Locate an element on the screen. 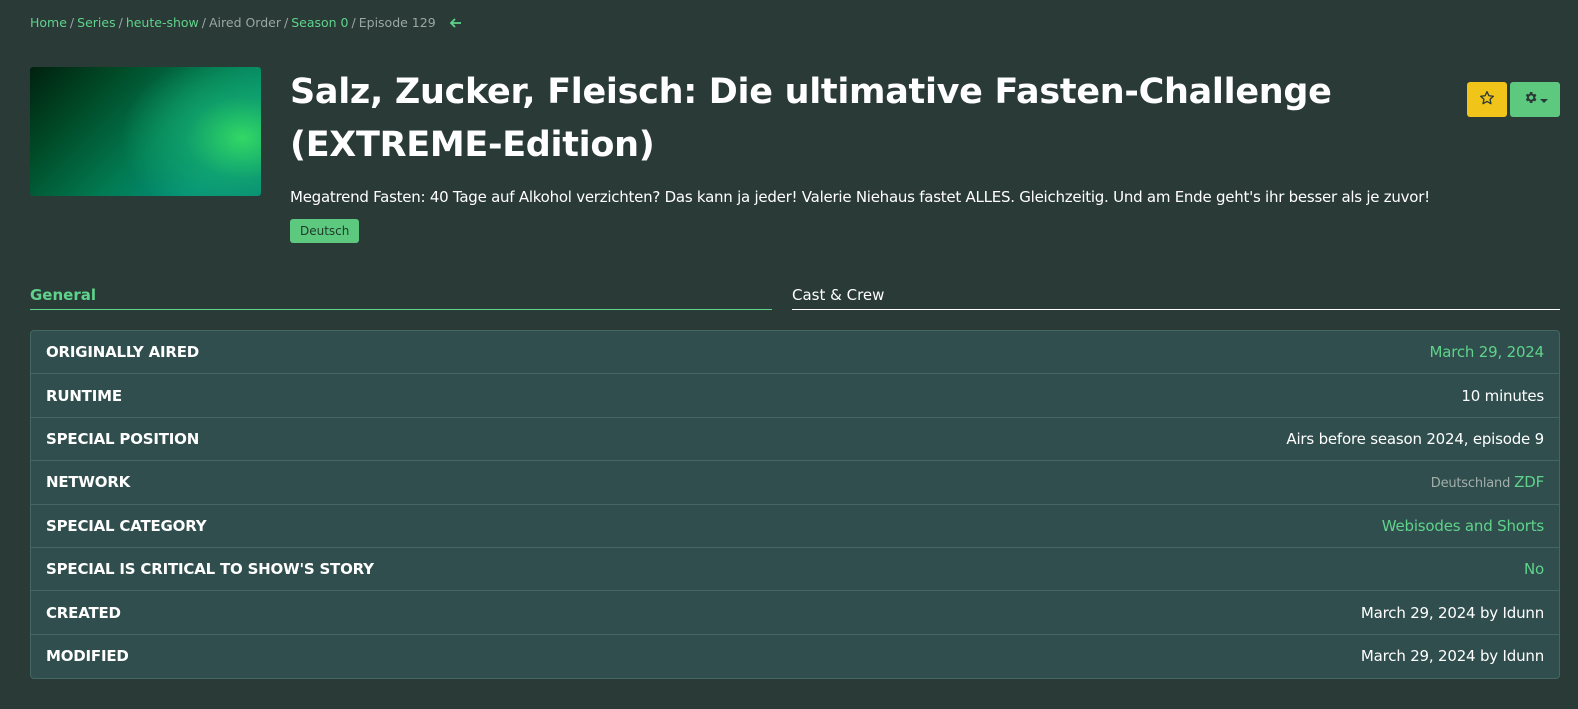  table-row: ORIGINALLY AIRED March 29, 2024 is located at coordinates (795, 353).